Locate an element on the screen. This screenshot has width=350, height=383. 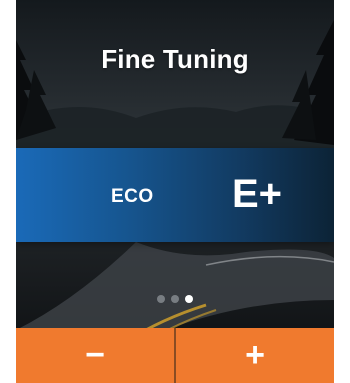
mode-option-eco: ECO is located at coordinates (132, 197).